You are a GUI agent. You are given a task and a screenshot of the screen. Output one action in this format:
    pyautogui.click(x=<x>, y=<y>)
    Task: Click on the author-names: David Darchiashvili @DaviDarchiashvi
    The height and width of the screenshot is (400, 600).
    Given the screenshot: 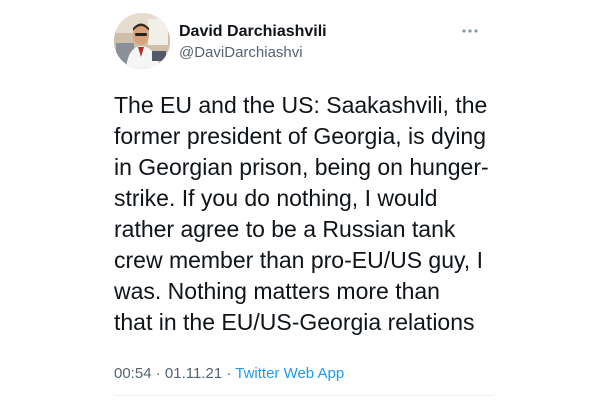 What is the action you would take?
    pyautogui.click(x=253, y=42)
    